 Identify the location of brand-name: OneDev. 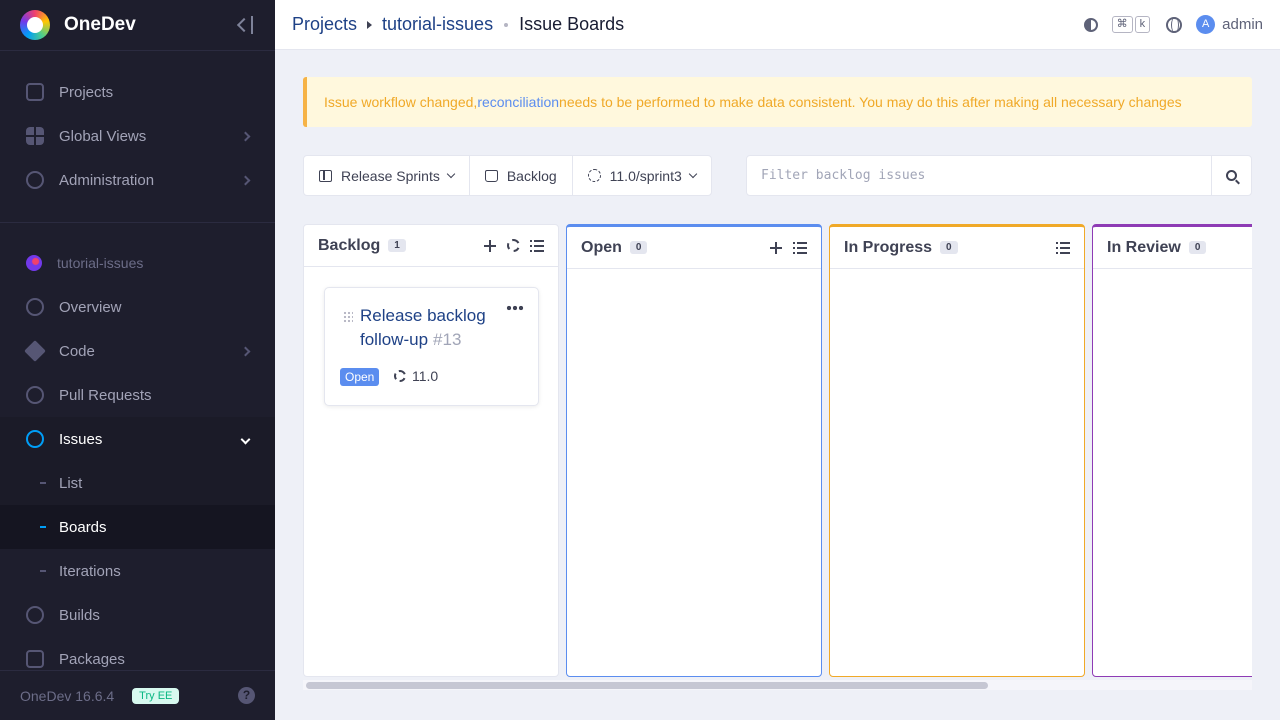
(100, 25).